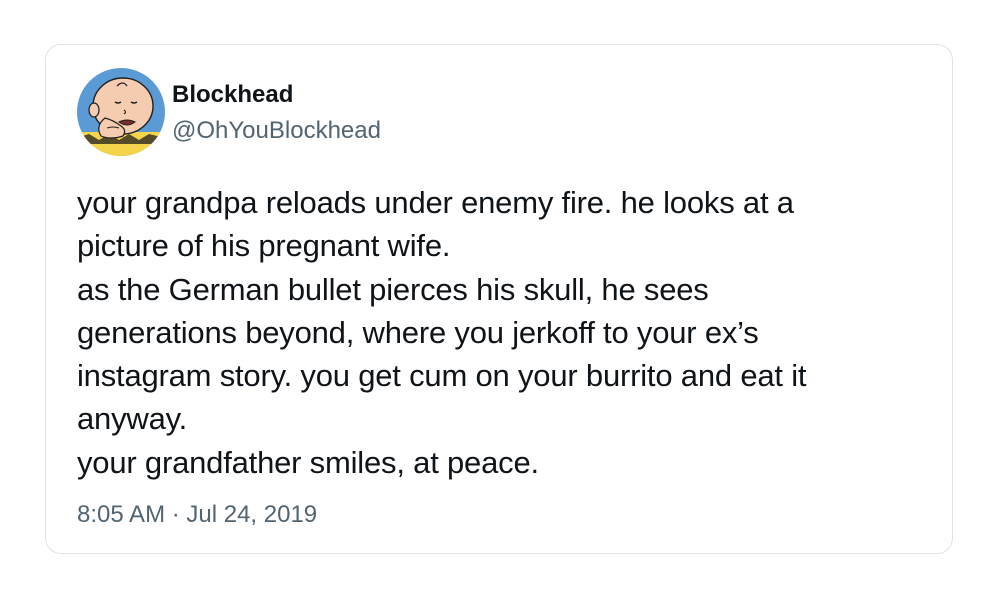 The image size is (1000, 602). What do you see at coordinates (232, 95) in the screenshot?
I see `author-display-name: Blockhead` at bounding box center [232, 95].